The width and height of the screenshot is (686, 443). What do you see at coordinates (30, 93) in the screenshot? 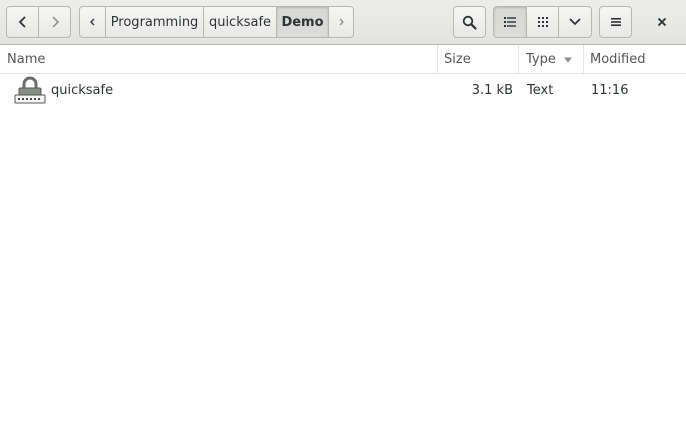
I see `lock-file-icon` at bounding box center [30, 93].